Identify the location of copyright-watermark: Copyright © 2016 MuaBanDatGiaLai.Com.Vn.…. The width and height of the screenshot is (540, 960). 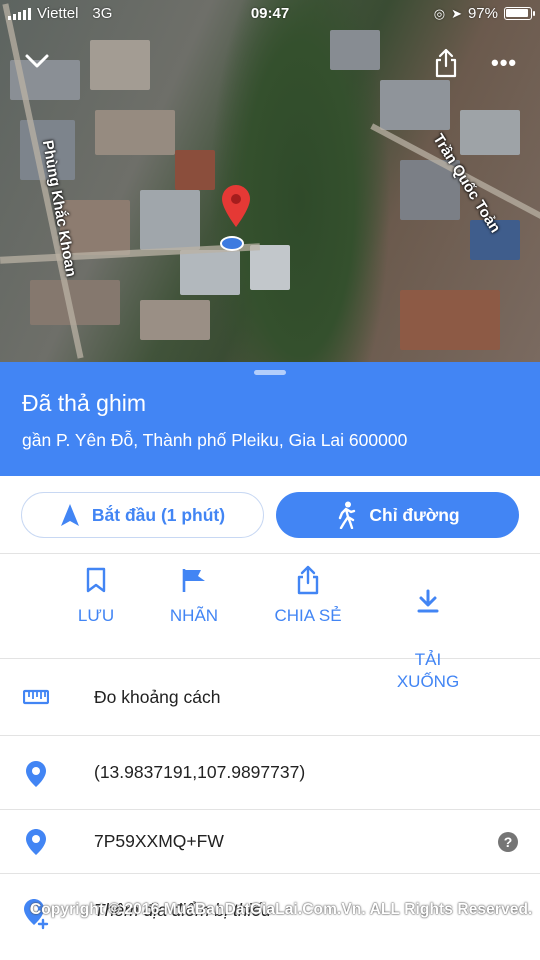
(281, 909).